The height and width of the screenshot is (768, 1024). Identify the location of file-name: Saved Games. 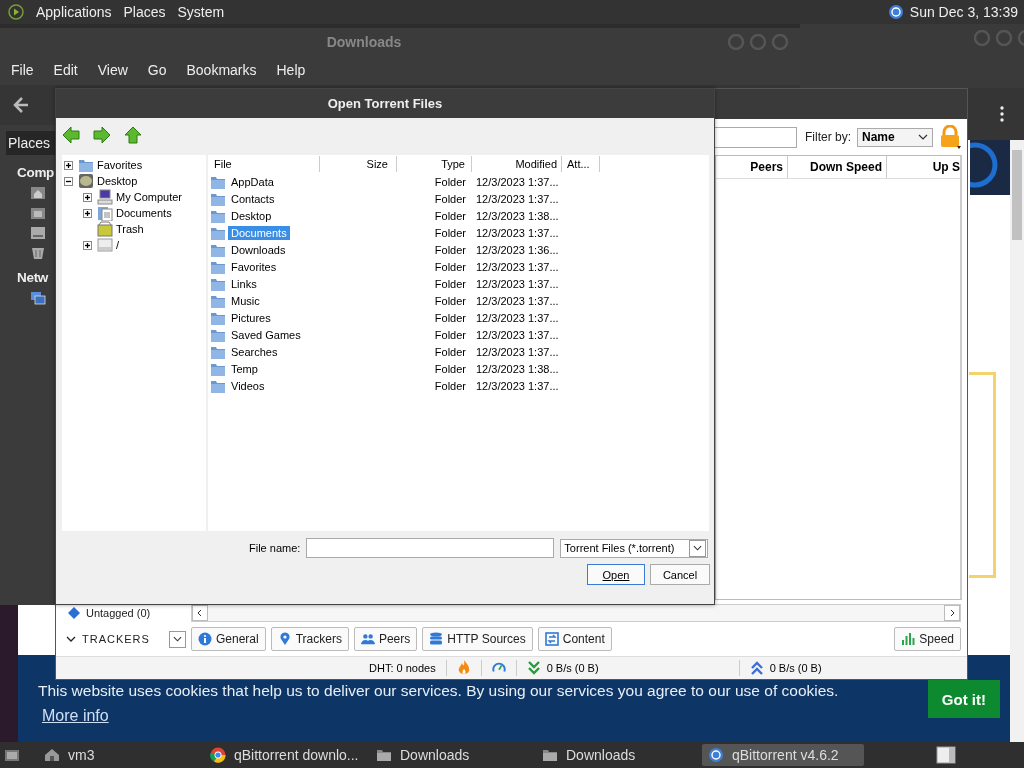
(266, 334).